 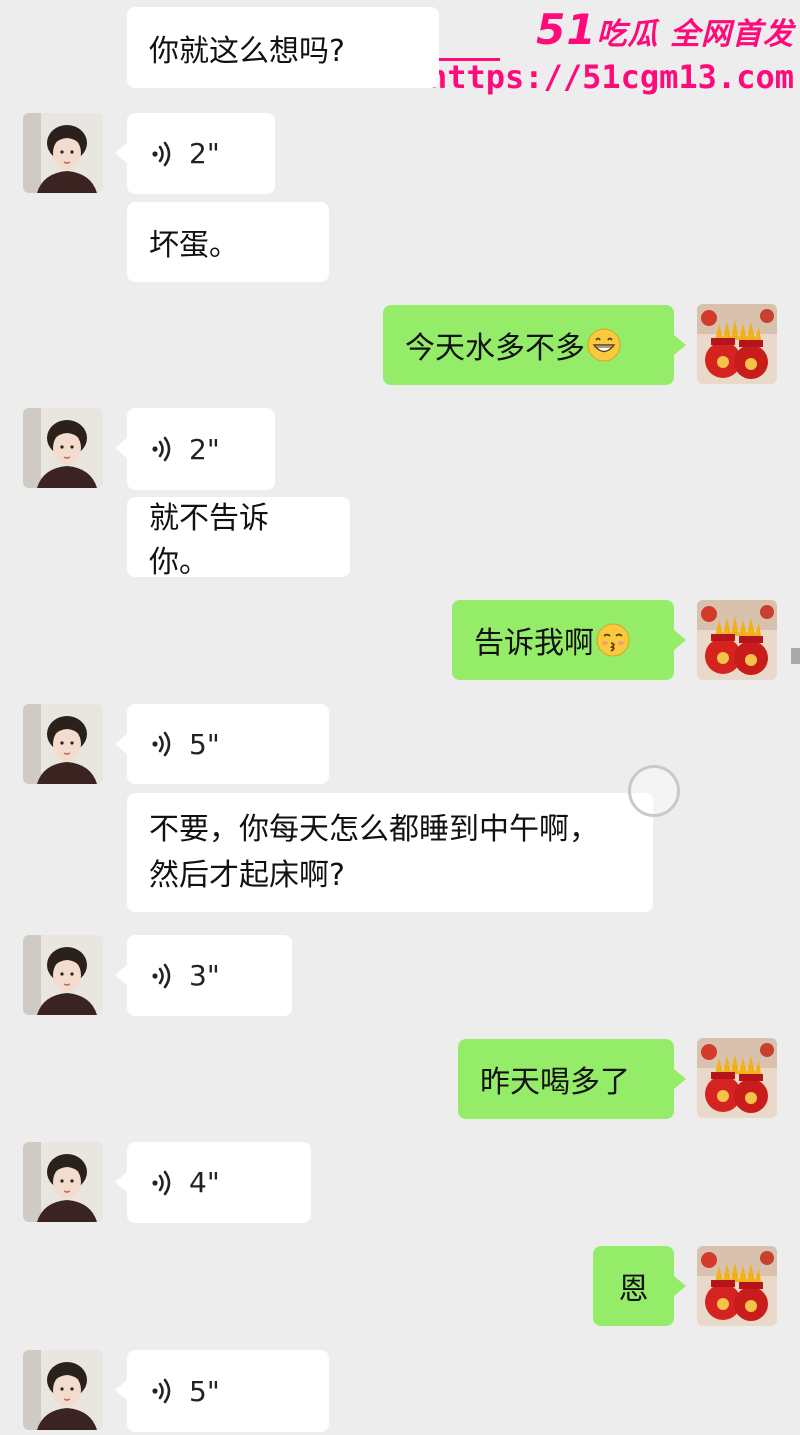 I want to click on message-text-line-1: 不要，你每天怎么都睡到中午啊，, so click(x=374, y=829).